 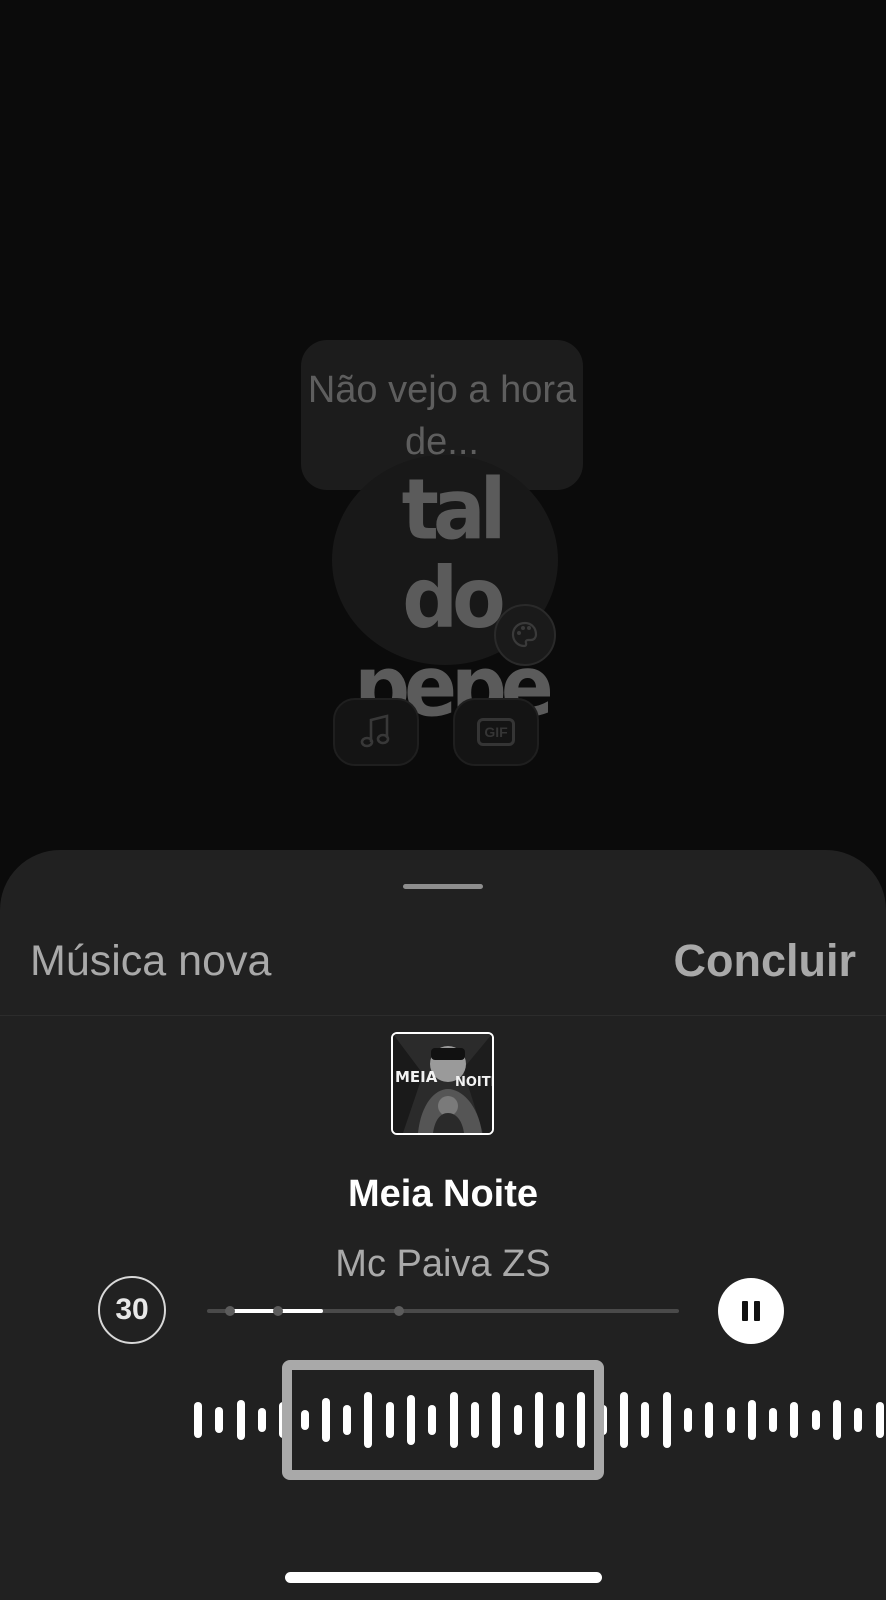 What do you see at coordinates (764, 961) in the screenshot?
I see `done-button: Concluir` at bounding box center [764, 961].